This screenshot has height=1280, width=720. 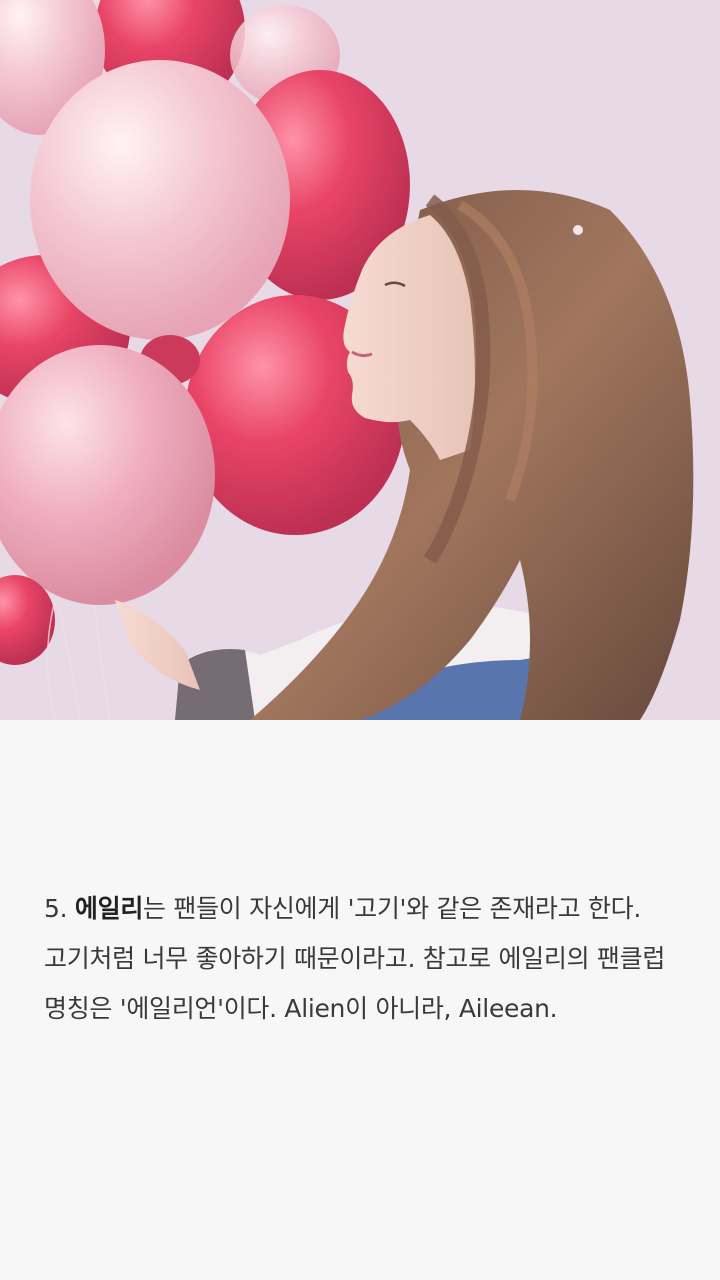 I want to click on item-number: 5., so click(x=56, y=908).